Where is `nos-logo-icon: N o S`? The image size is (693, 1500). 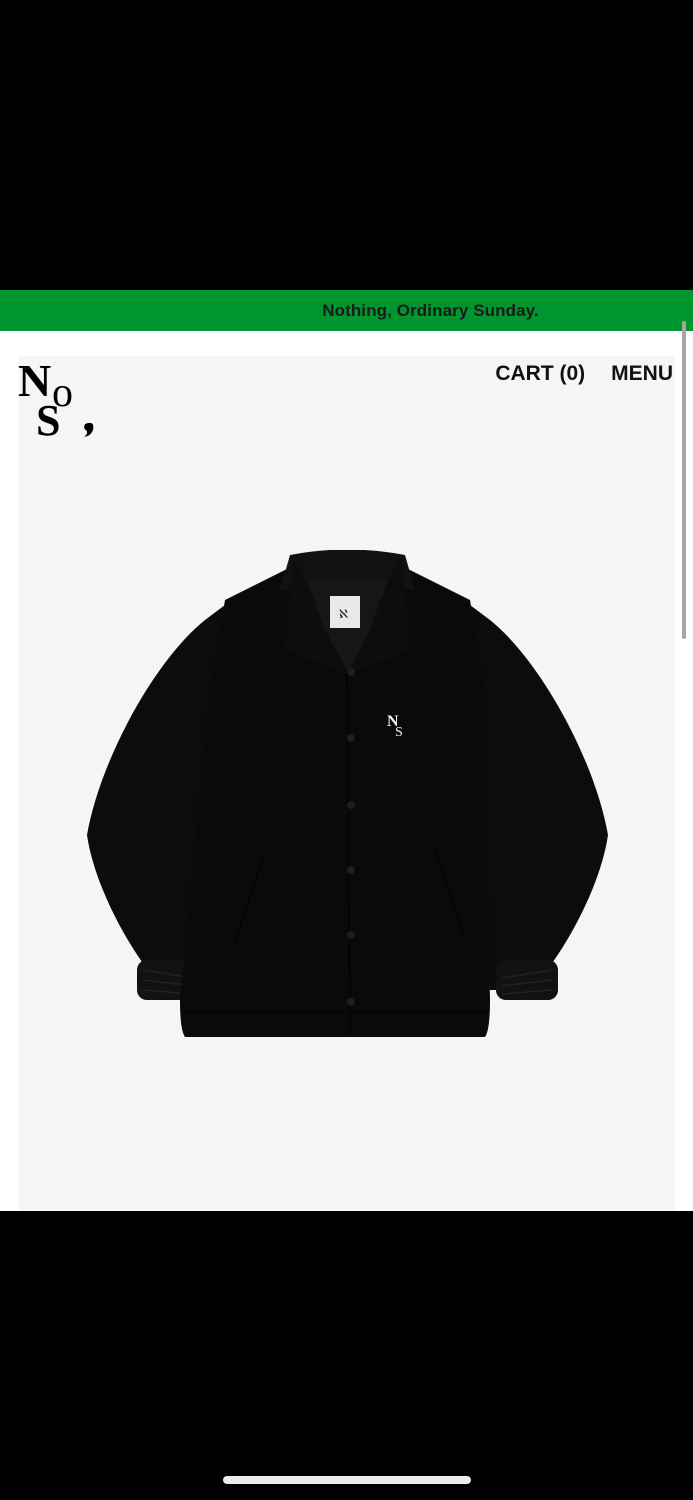 nos-logo-icon: N o S is located at coordinates (59, 400).